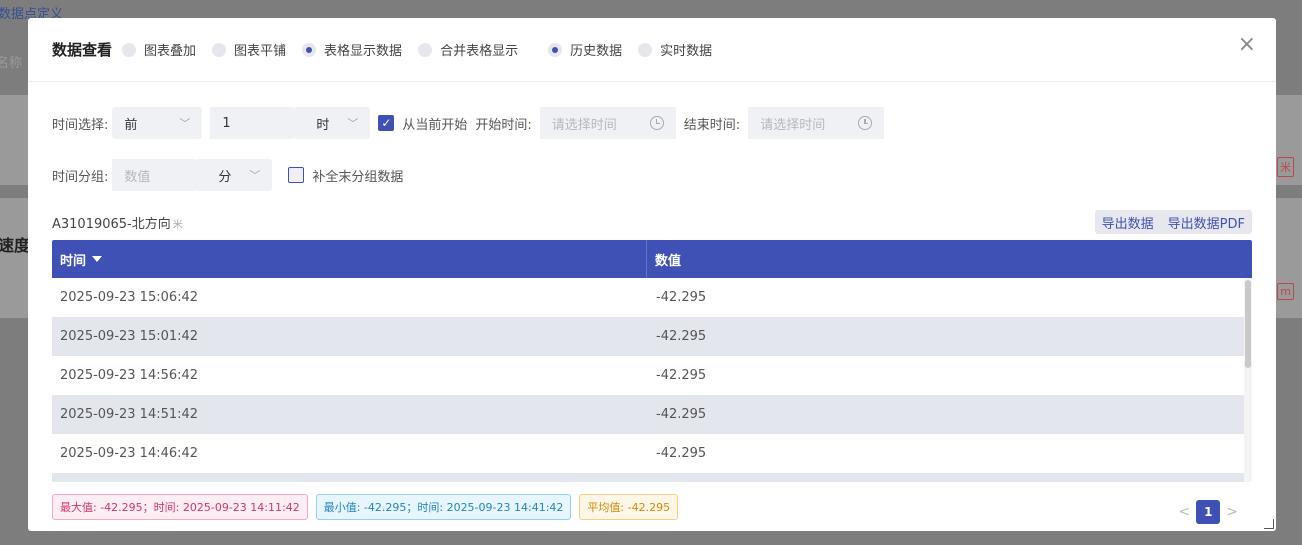  I want to click on radio-chart-overlay: 图表叠加, so click(159, 49).